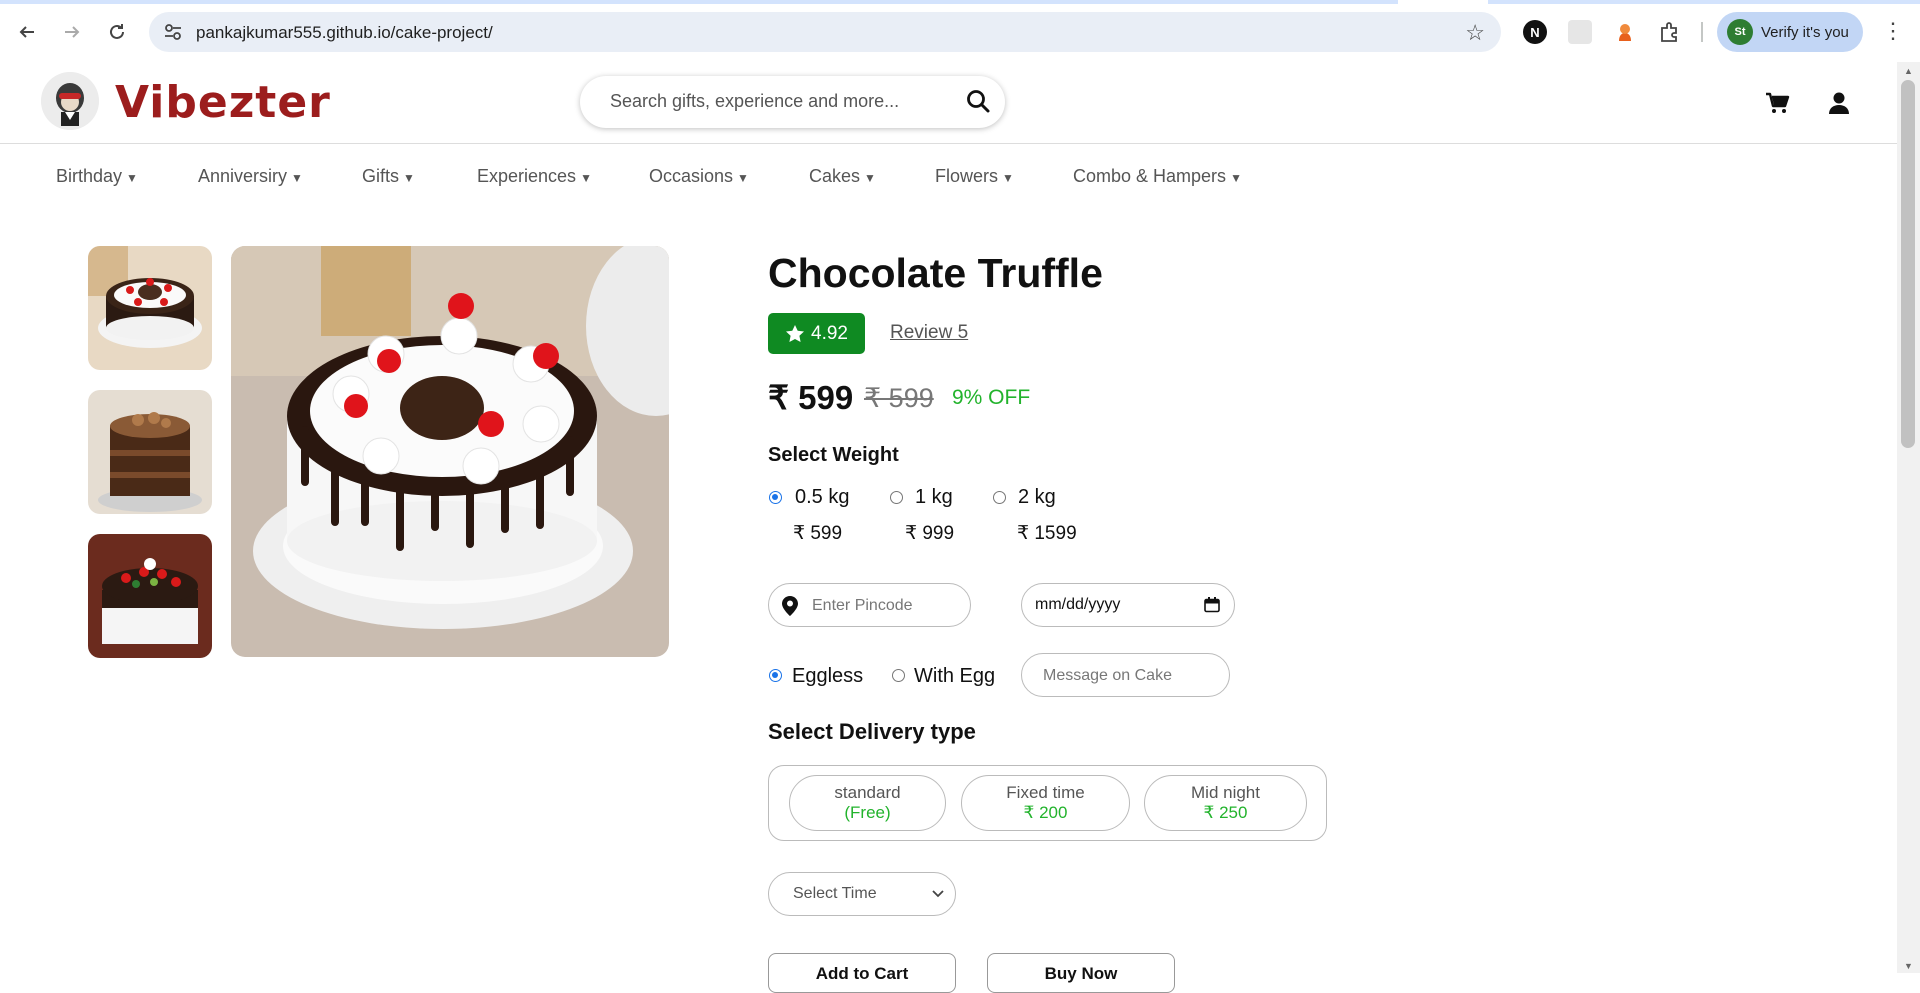  I want to click on reload-button, so click(117, 32).